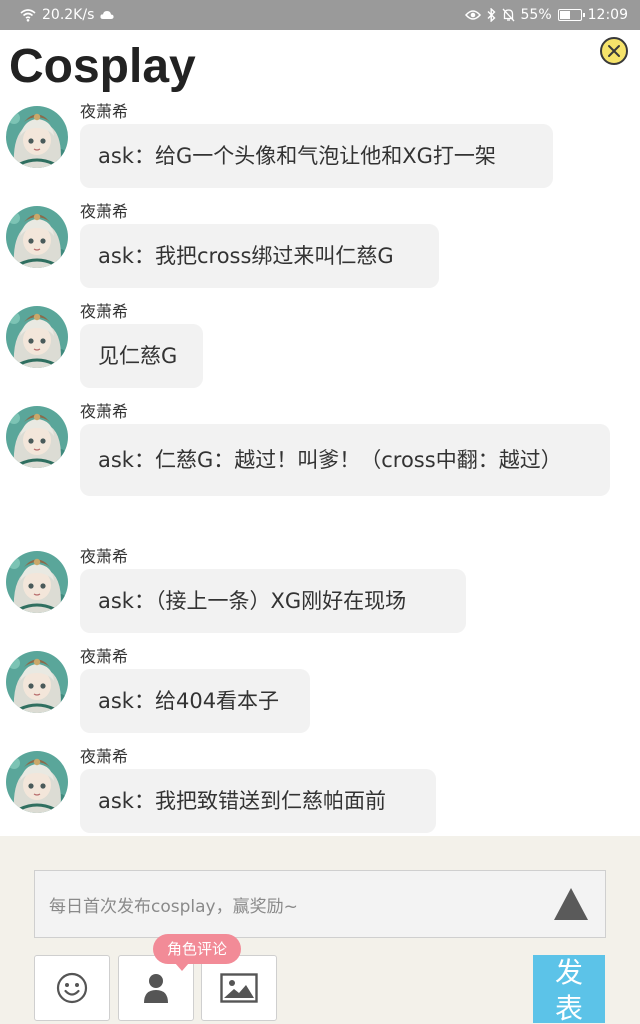 Image resolution: width=640 pixels, height=1024 pixels. What do you see at coordinates (273, 601) in the screenshot?
I see `message-bubble: ask：（接上一条）XG刚好在现场` at bounding box center [273, 601].